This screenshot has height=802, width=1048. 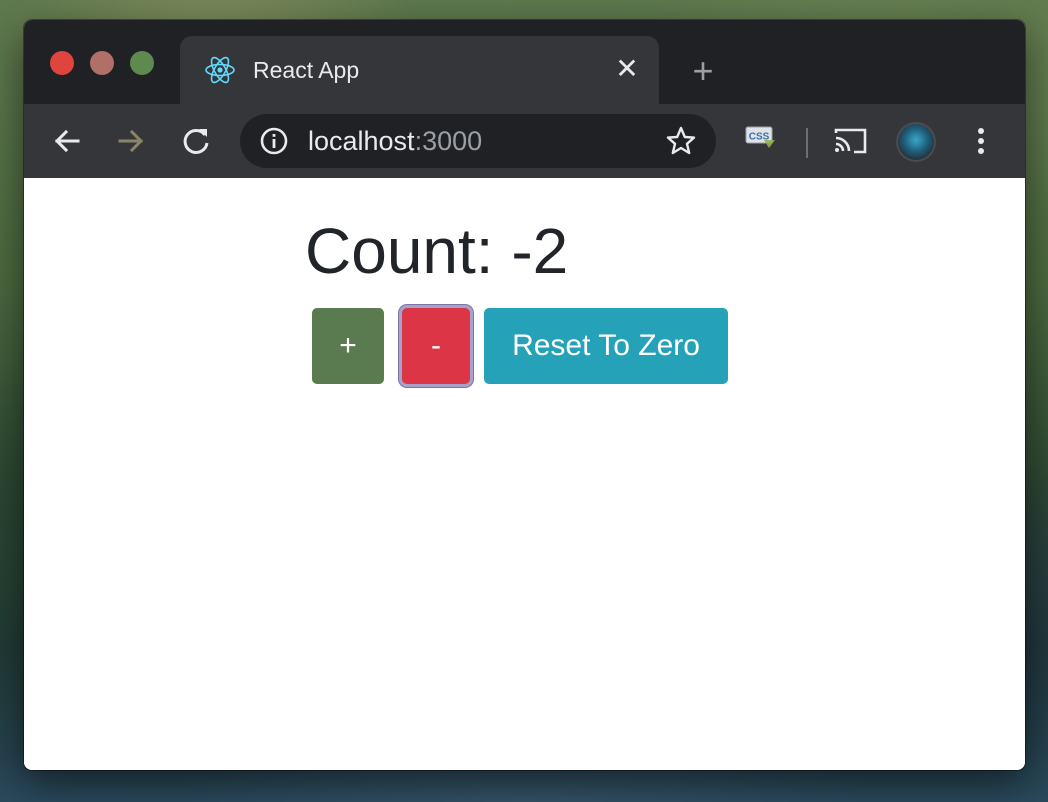 I want to click on avatar, so click(x=916, y=142).